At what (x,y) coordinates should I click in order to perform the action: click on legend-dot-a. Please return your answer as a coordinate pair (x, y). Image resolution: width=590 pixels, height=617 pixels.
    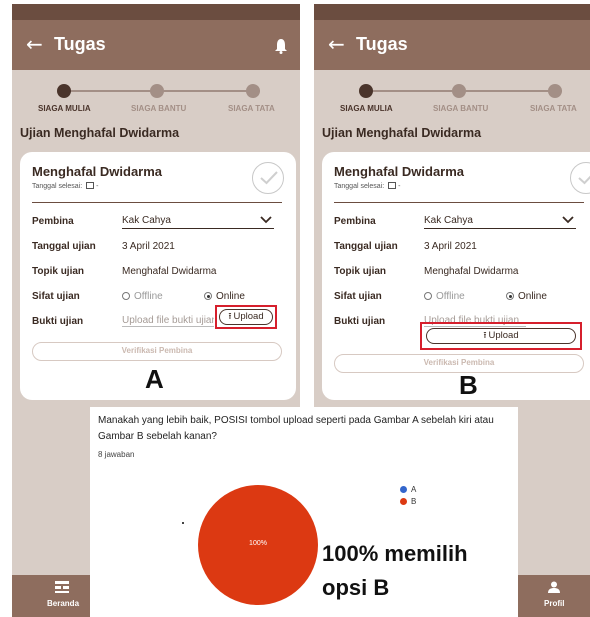
    Looking at the image, I should click on (403, 489).